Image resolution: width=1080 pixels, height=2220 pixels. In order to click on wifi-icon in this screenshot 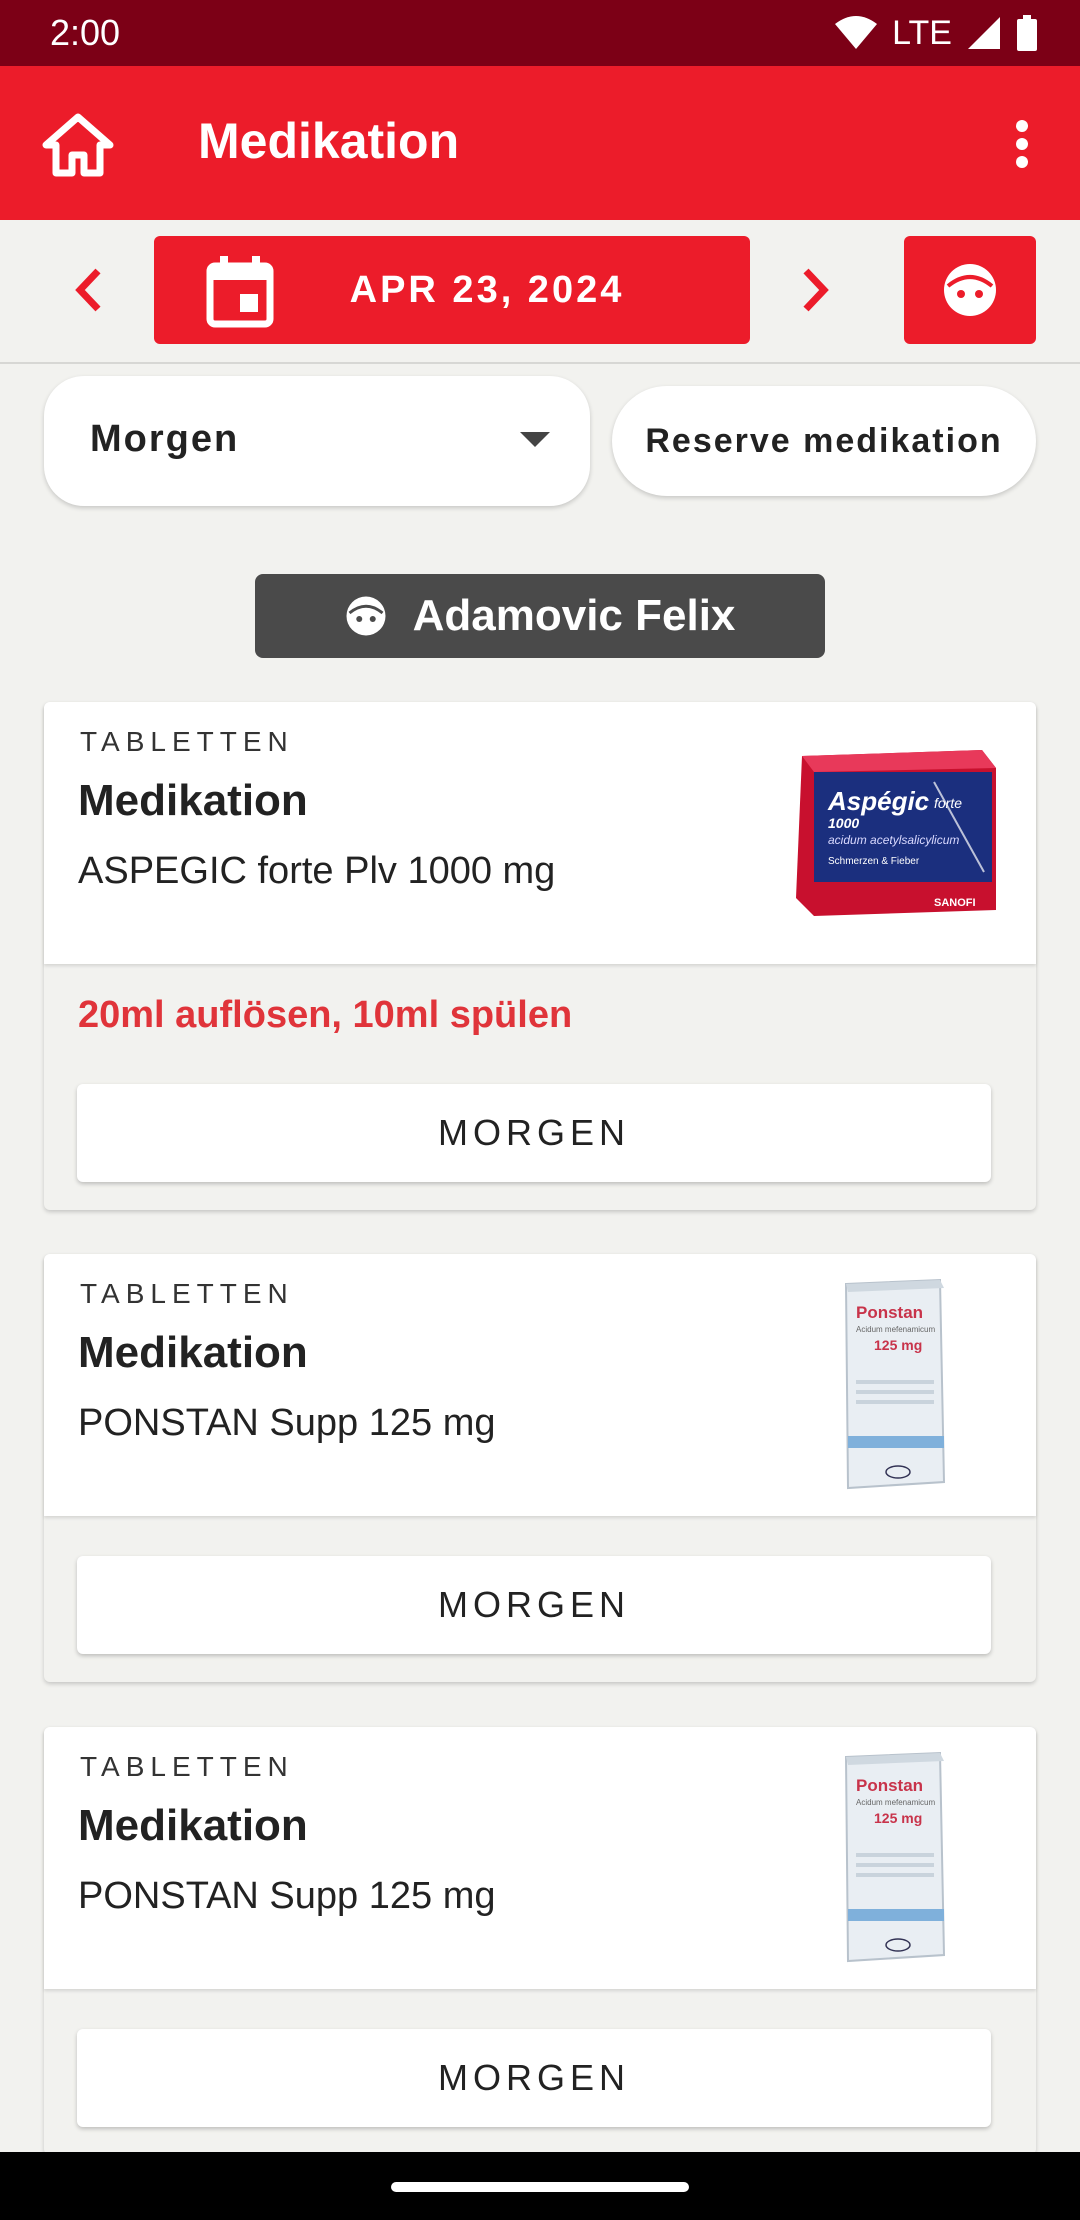, I will do `click(856, 32)`.